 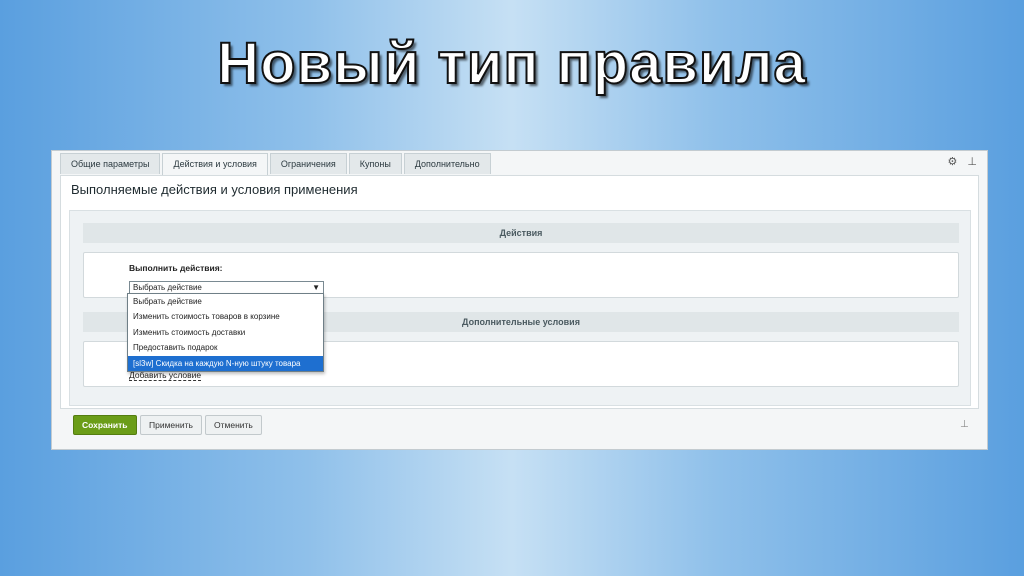 What do you see at coordinates (521, 233) in the screenshot?
I see `actions-bar: Действия` at bounding box center [521, 233].